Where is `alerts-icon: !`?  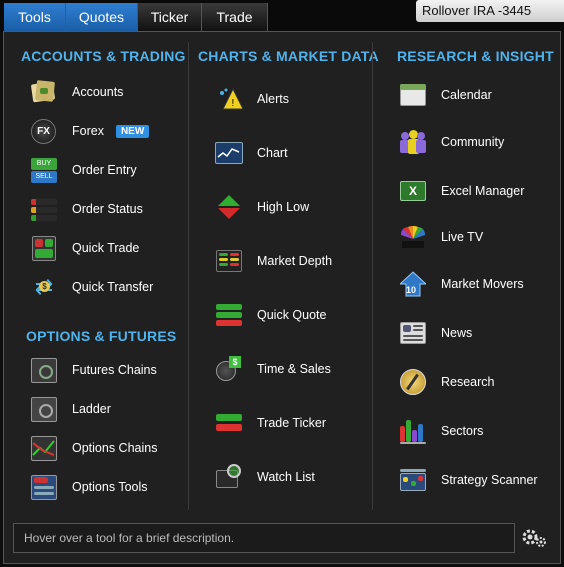
alerts-icon: ! is located at coordinates (229, 99).